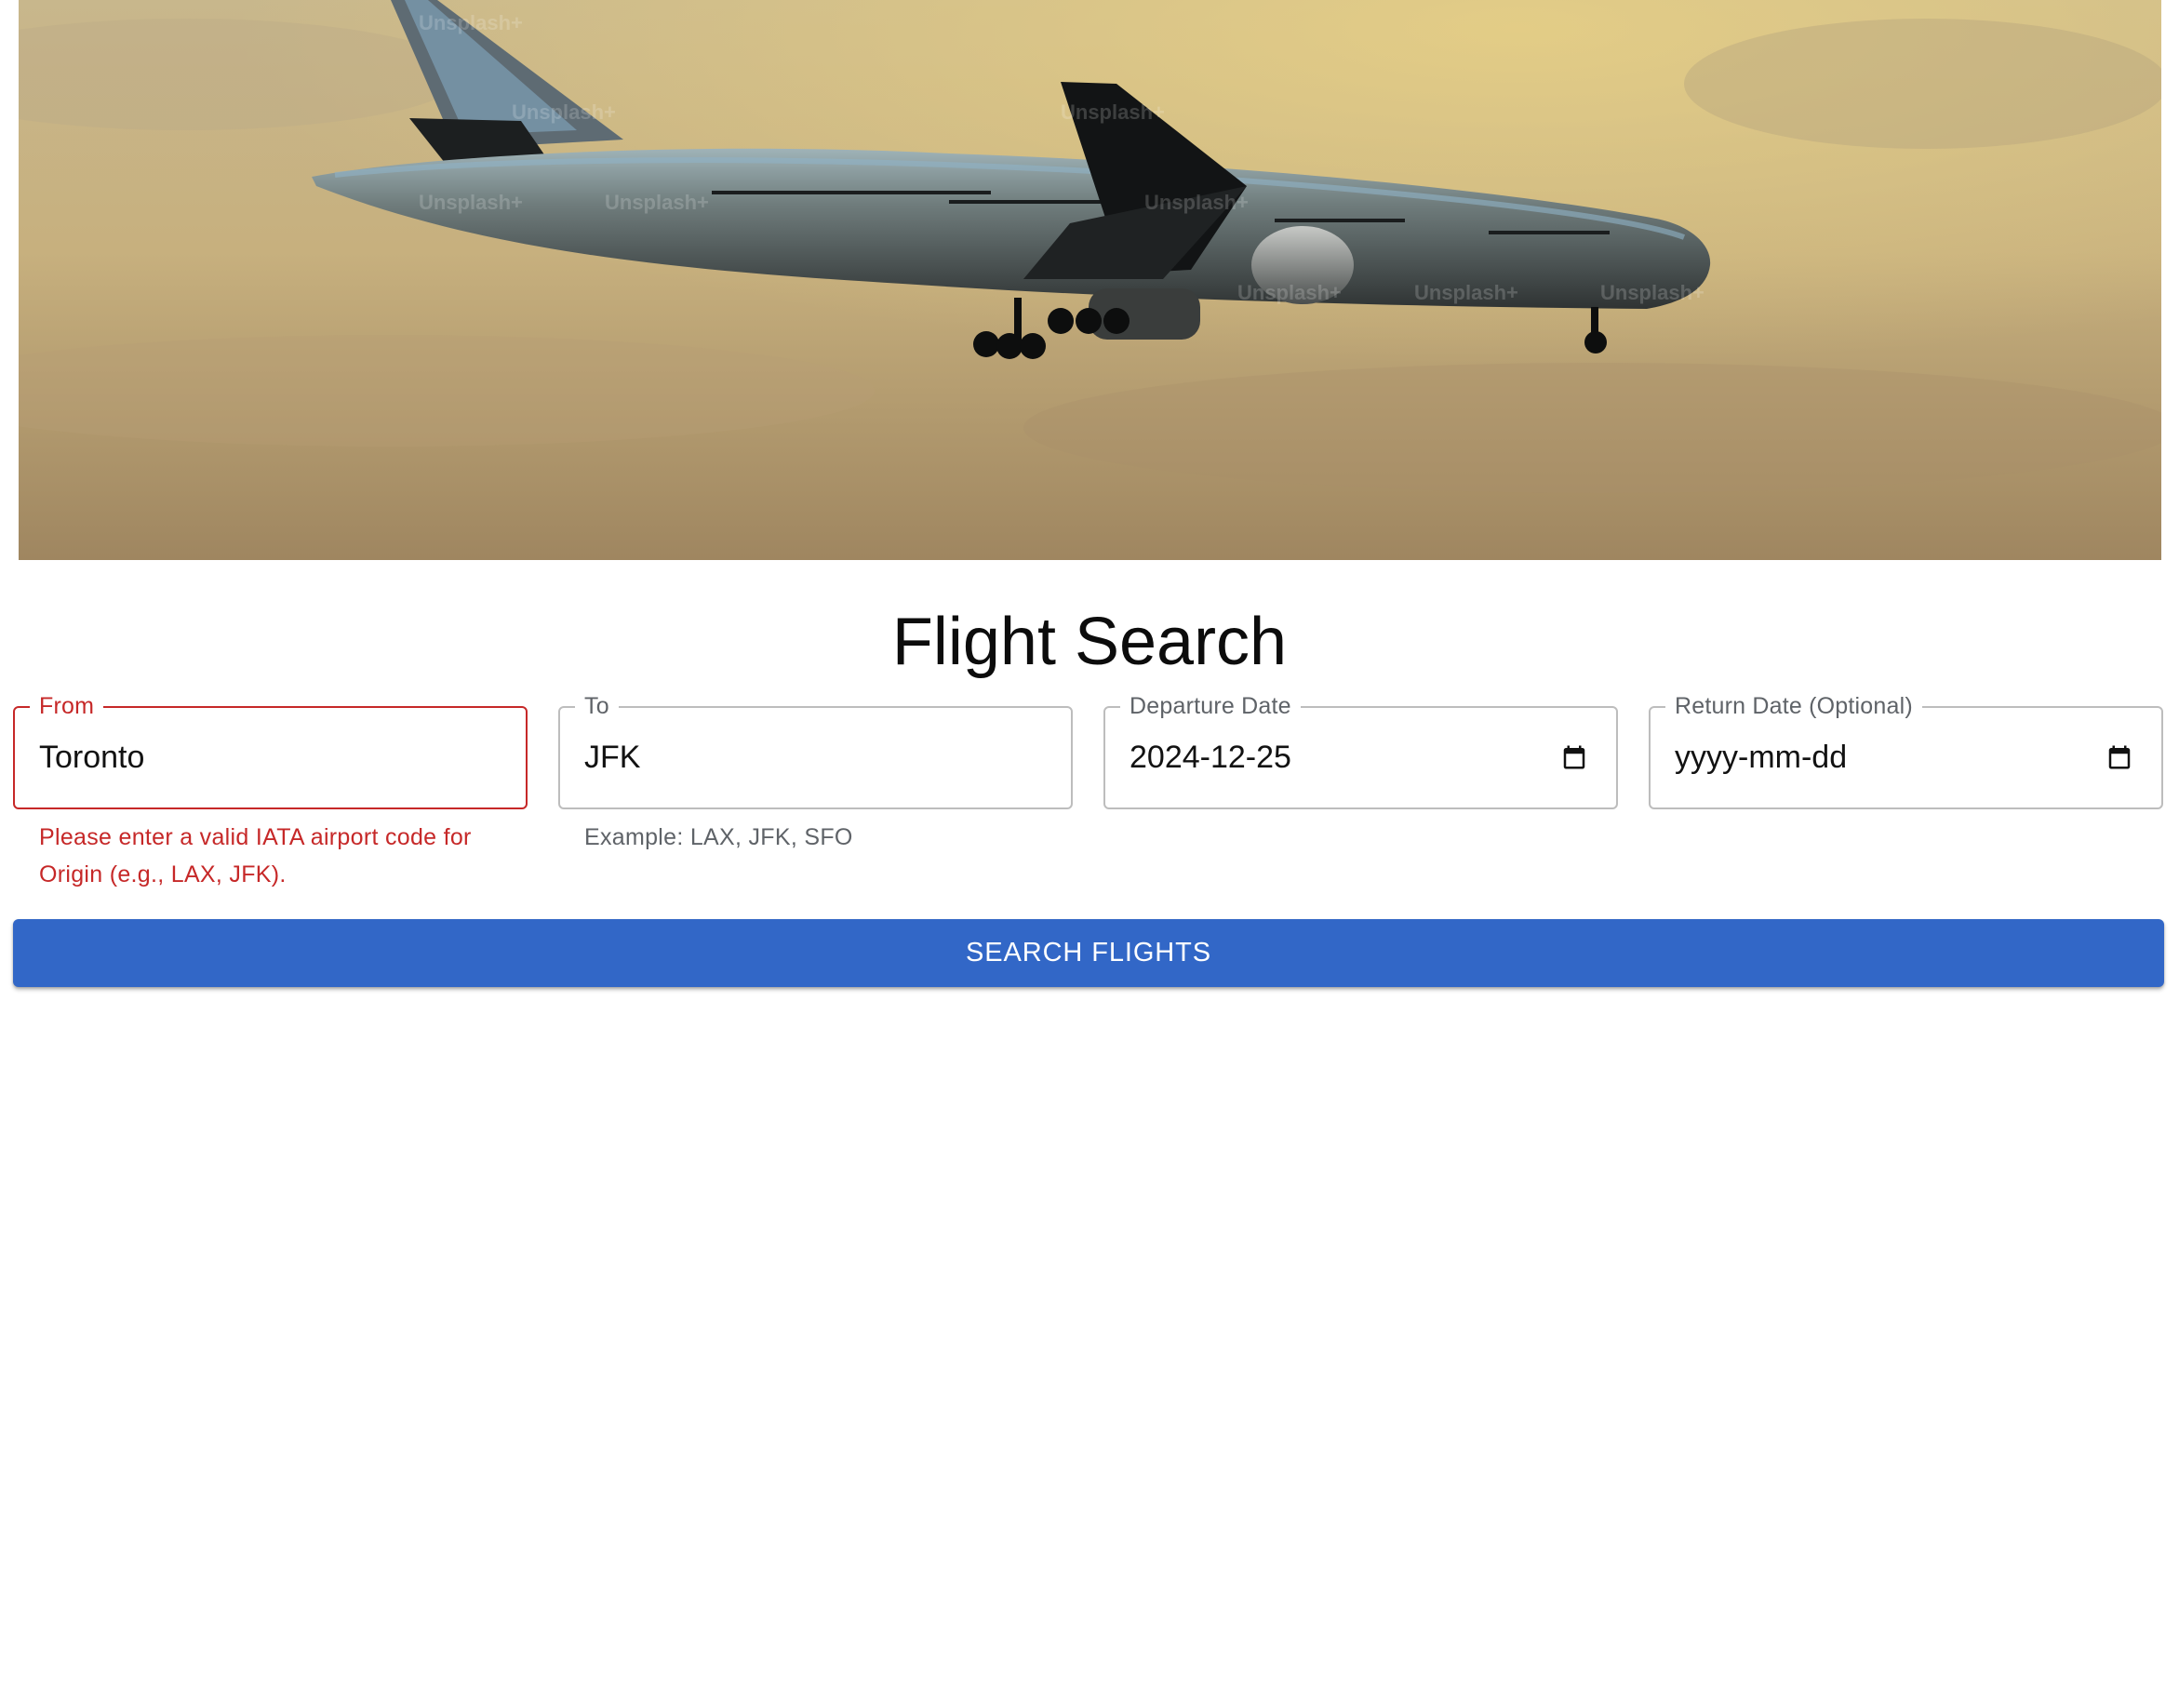 This screenshot has width=2179, height=1708. I want to click on to-input: JFK, so click(796, 757).